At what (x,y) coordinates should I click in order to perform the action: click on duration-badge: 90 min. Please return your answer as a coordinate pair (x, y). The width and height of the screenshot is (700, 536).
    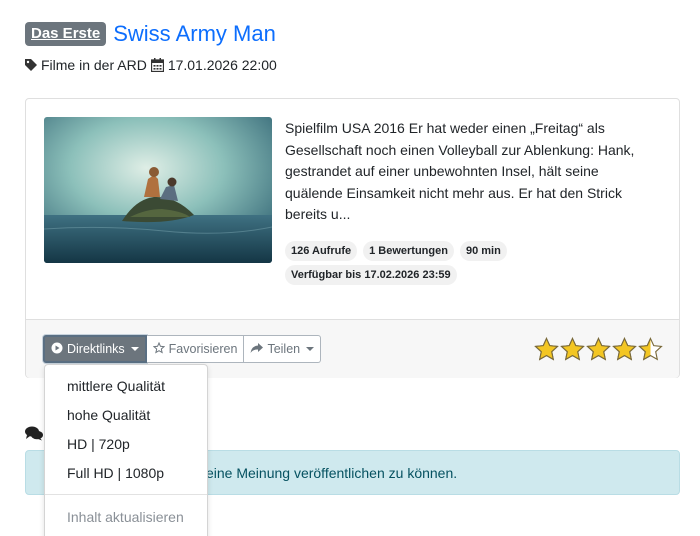
    Looking at the image, I should click on (483, 251).